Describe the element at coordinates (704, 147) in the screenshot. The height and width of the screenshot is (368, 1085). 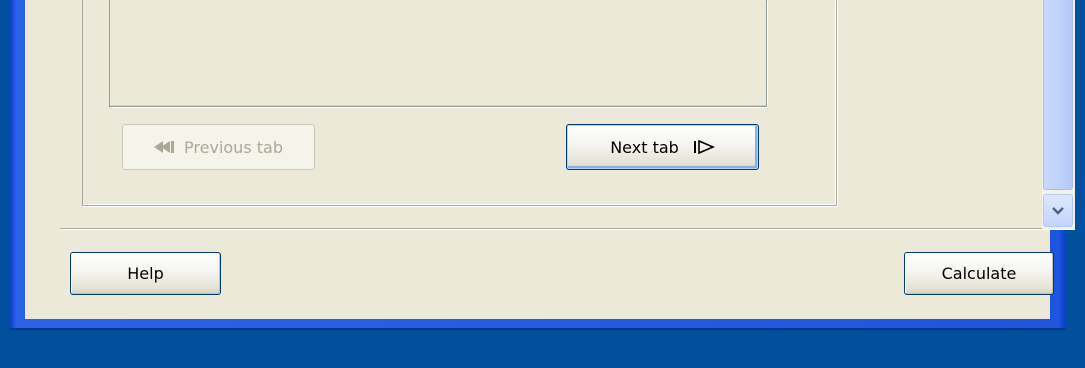
I see `play-right-icon` at that location.